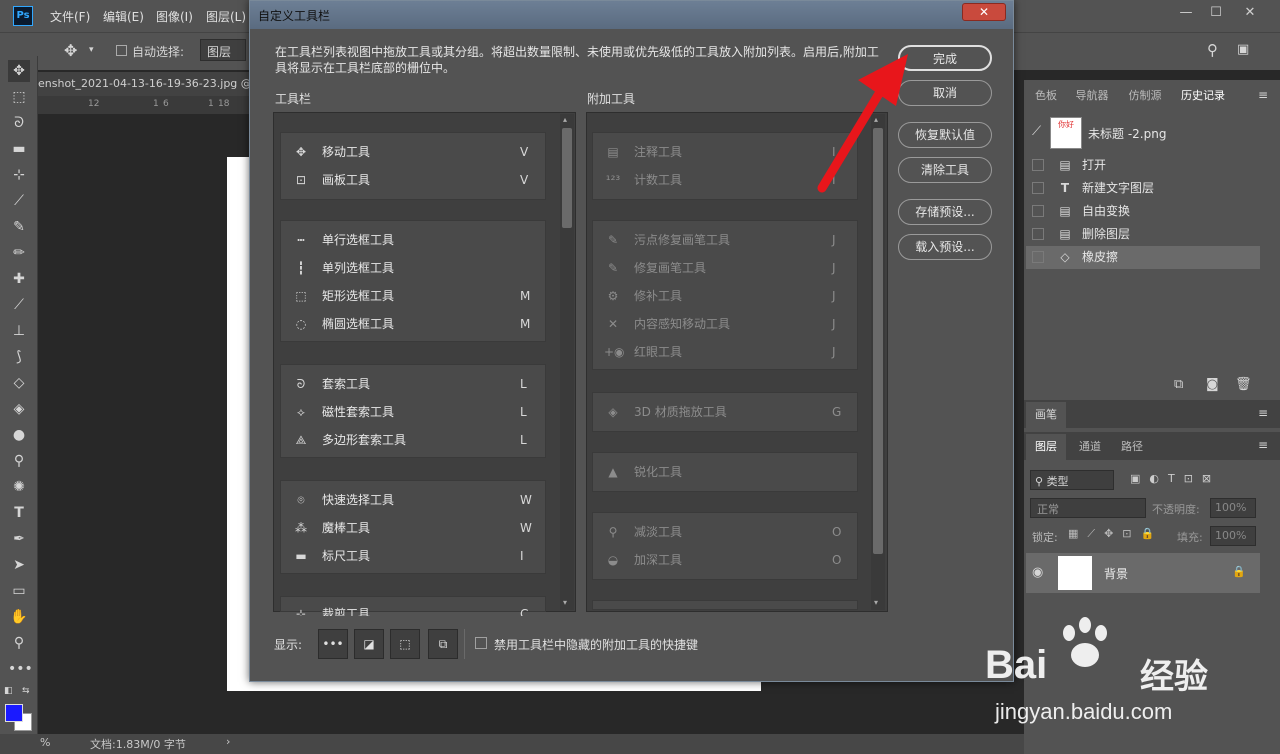 This screenshot has width=1280, height=754. Describe the element at coordinates (413, 609) in the screenshot. I see `tool-item: ⊹ 裁剪工具 C` at that location.